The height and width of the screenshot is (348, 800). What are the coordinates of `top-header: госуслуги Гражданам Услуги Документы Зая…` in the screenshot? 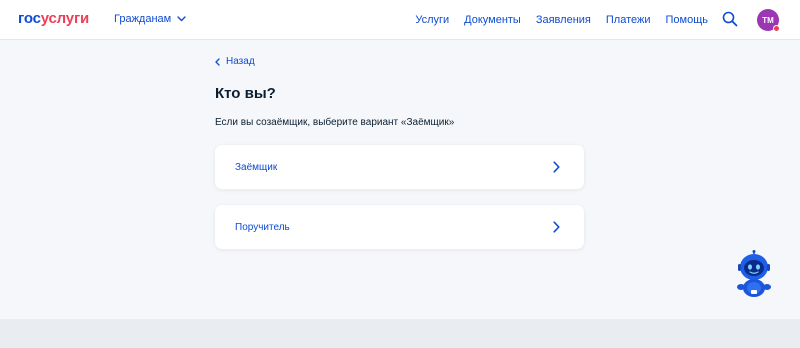 It's located at (400, 20).